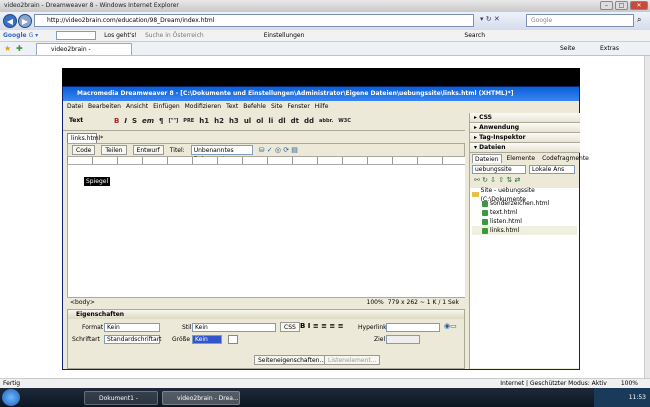 The height and width of the screenshot is (407, 650). I want to click on menu-item: Hilfe, so click(322, 106).